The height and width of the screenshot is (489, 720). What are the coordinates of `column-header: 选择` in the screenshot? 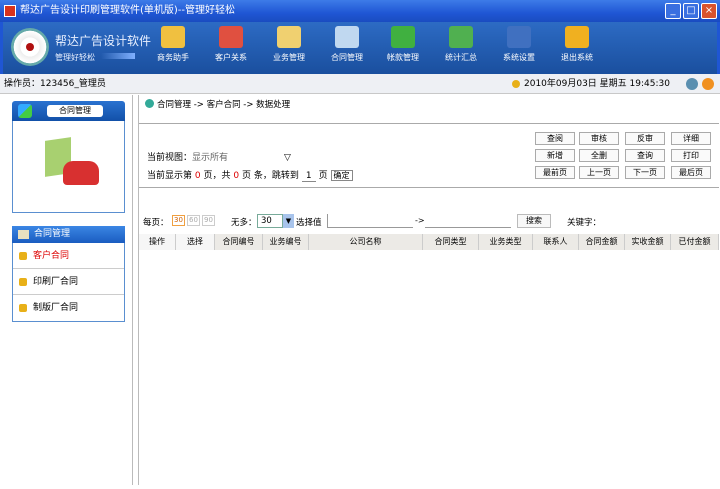 It's located at (195, 242).